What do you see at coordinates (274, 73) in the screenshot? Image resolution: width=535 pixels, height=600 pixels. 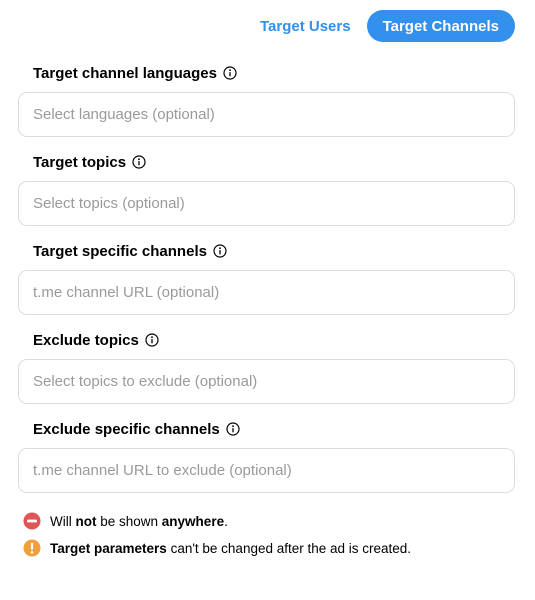 I see `field-label: Target channel languages` at bounding box center [274, 73].